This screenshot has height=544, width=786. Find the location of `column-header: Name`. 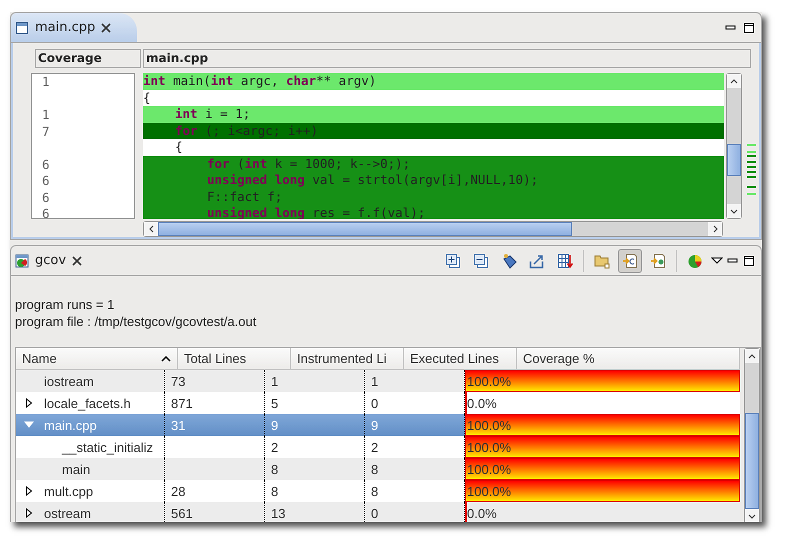

column-header: Name is located at coordinates (97, 358).